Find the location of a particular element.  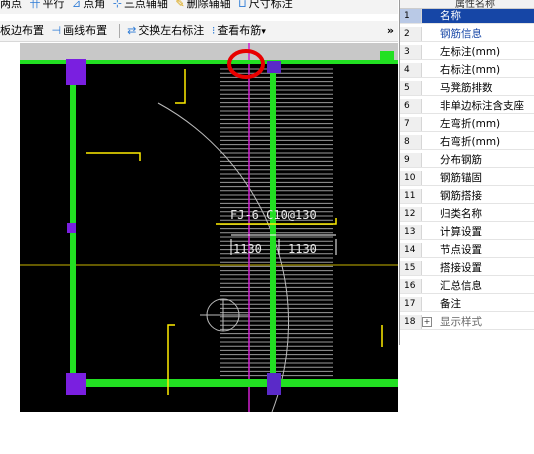

dimension-tool: ⊔ 尺寸标注 is located at coordinates (265, 7).